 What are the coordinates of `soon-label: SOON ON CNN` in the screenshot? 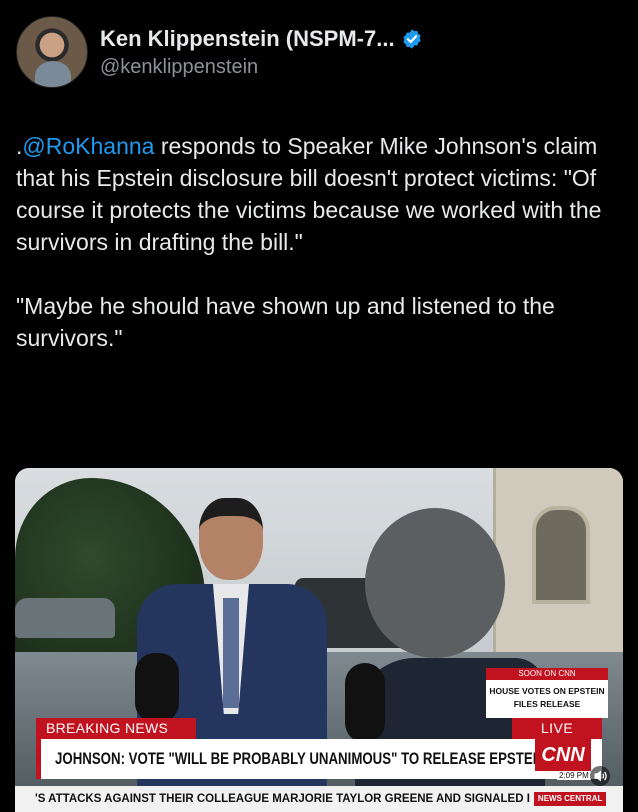 It's located at (547, 674).